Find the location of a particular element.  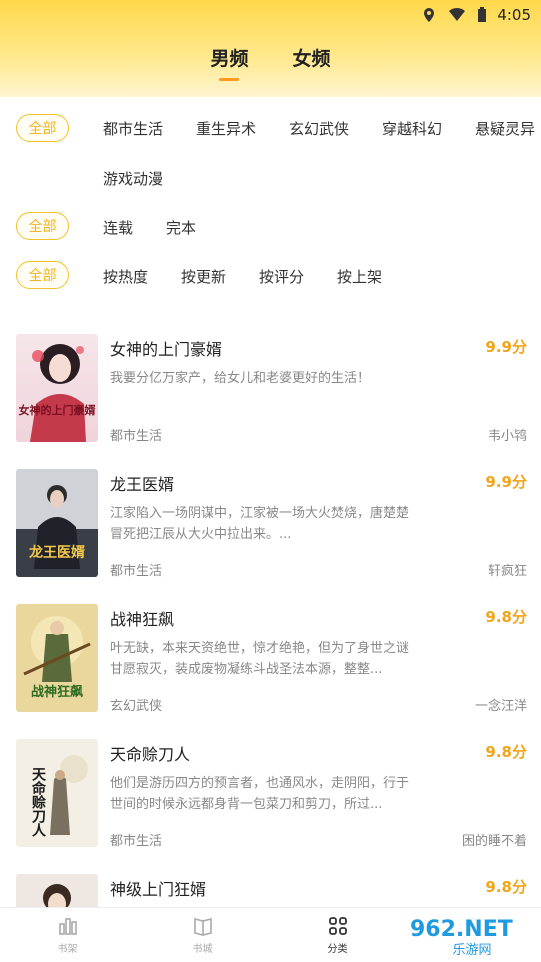

genre-all-chip: 全部 is located at coordinates (42, 128).